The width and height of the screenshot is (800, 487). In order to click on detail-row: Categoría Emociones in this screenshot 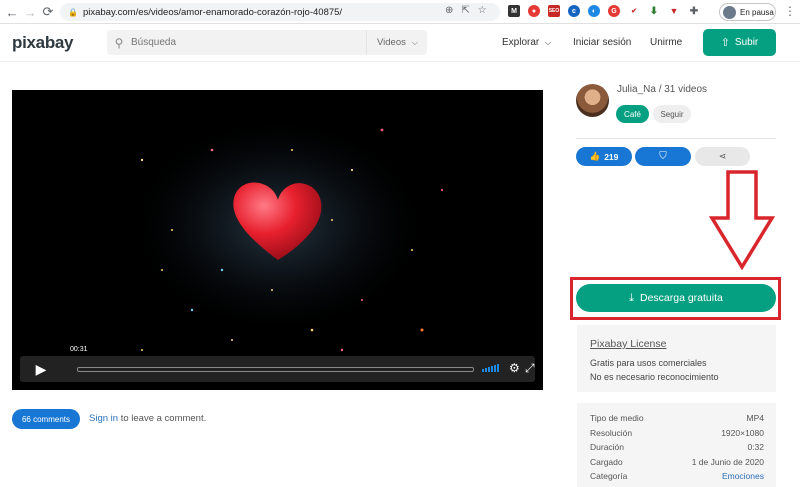, I will do `click(677, 476)`.